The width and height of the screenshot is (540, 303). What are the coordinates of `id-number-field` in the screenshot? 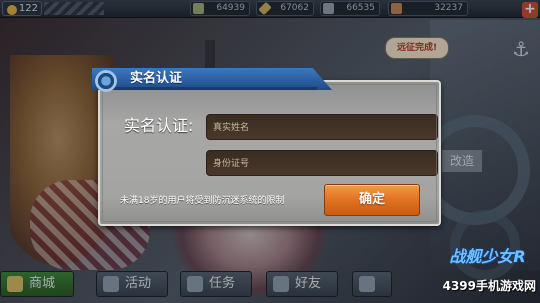 It's located at (322, 163).